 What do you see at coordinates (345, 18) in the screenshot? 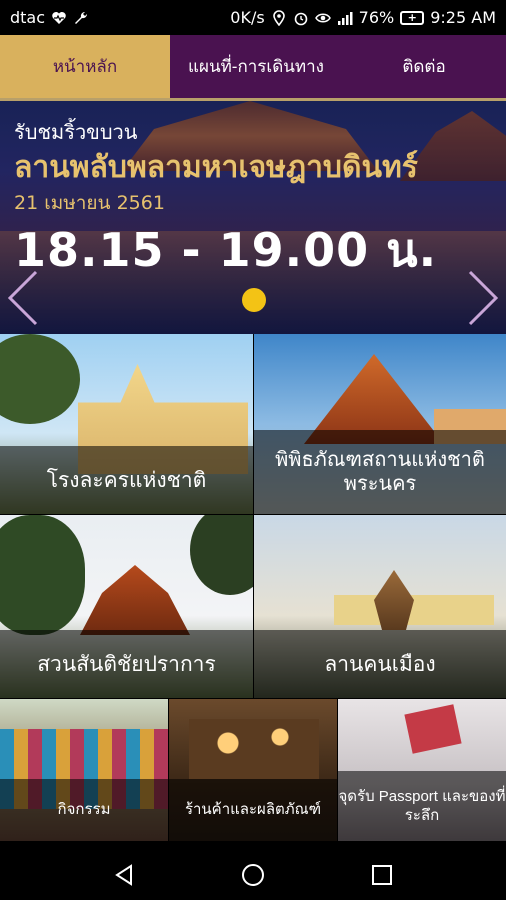
I see `signal-icon` at bounding box center [345, 18].